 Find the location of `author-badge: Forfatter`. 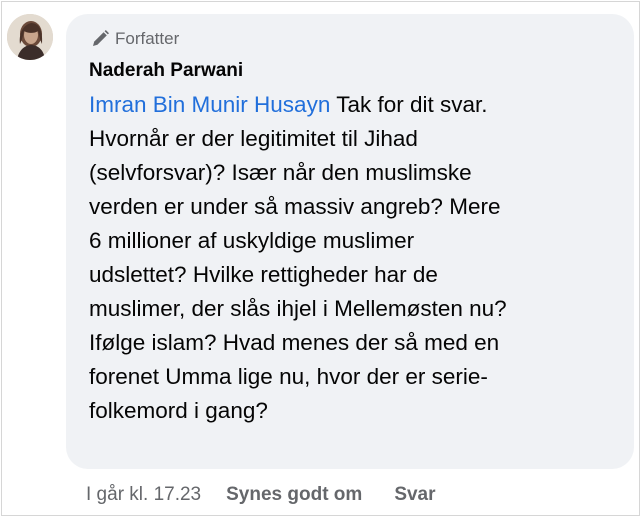

author-badge: Forfatter is located at coordinates (355, 39).